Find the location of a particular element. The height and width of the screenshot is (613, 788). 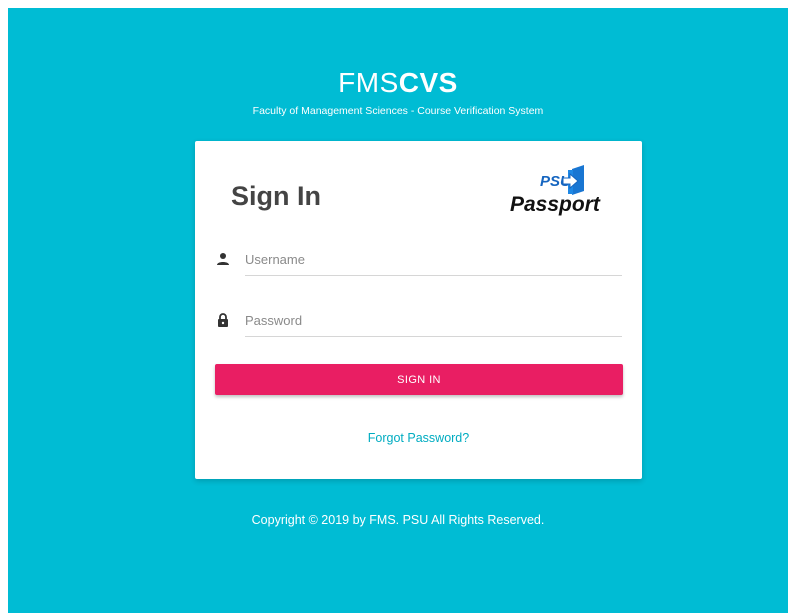

password-field-group is located at coordinates (419, 320).